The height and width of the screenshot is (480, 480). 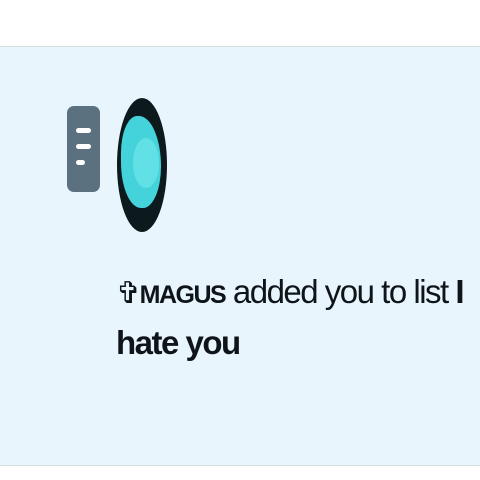 What do you see at coordinates (240, 23) in the screenshot?
I see `previous-notification` at bounding box center [240, 23].